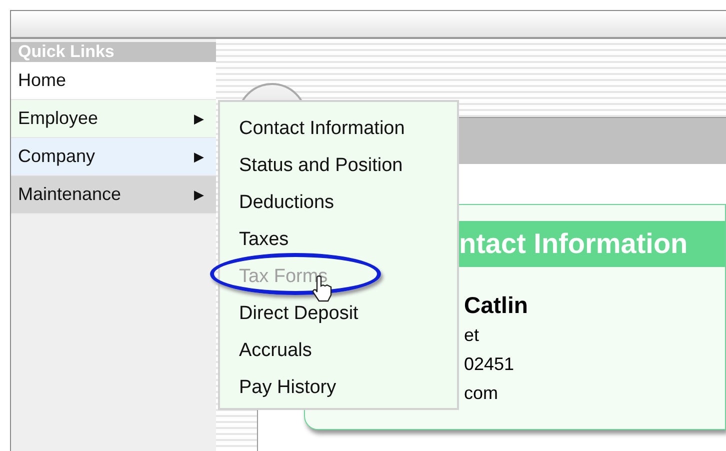  Describe the element at coordinates (287, 387) in the screenshot. I see `submenu-item: Pay History` at that location.